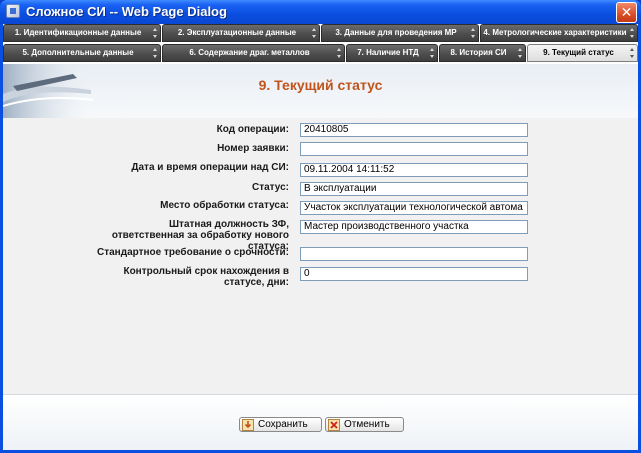  What do you see at coordinates (248, 424) in the screenshot?
I see `save-icon` at bounding box center [248, 424].